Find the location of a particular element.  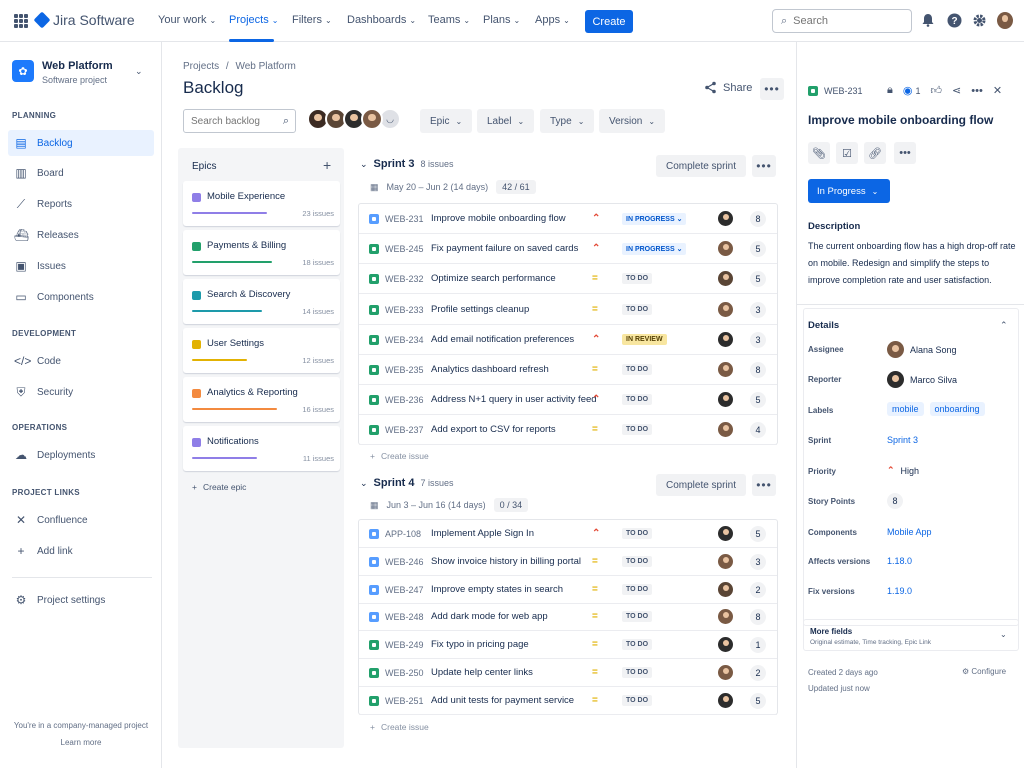

issue-summary: Fix payment failure on saved cards is located at coordinates (504, 248).